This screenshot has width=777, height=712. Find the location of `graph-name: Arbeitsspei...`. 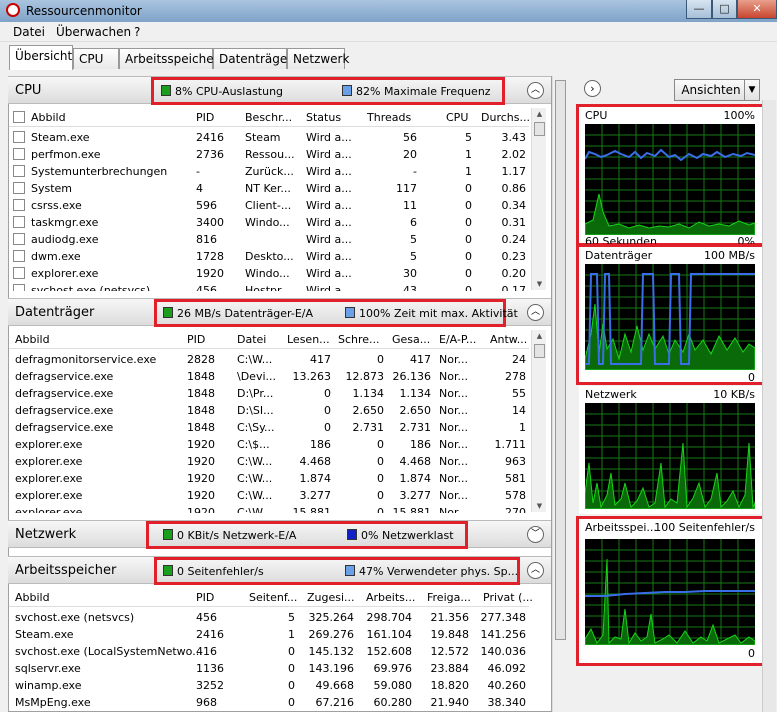

graph-name: Arbeitsspei... is located at coordinates (621, 527).